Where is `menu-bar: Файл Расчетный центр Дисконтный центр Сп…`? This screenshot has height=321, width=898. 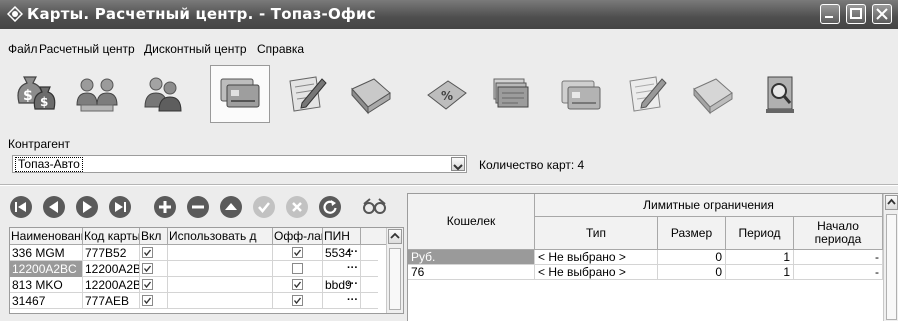 menu-bar: Файл Расчетный центр Дисконтный центр Сп… is located at coordinates (449, 51).